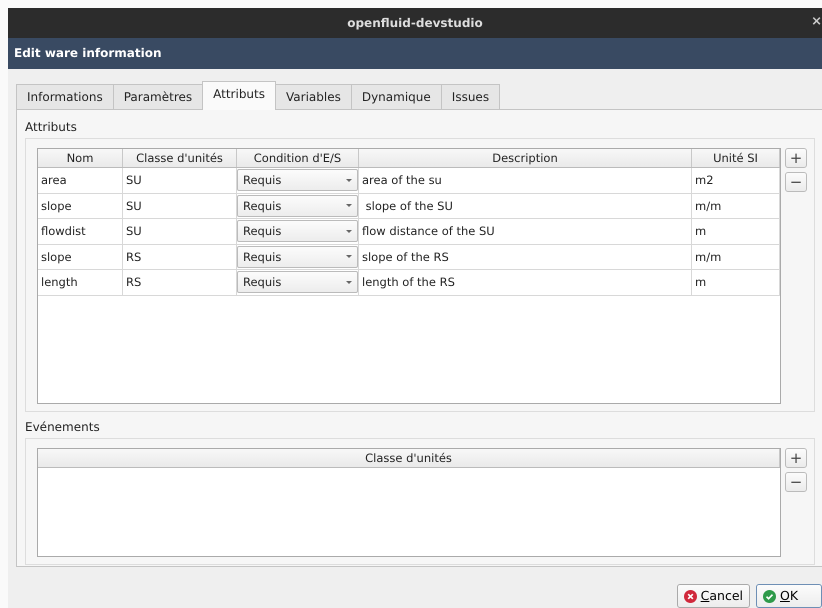 Image resolution: width=822 pixels, height=608 pixels. What do you see at coordinates (736, 158) in the screenshot?
I see `column-header: Unité SI` at bounding box center [736, 158].